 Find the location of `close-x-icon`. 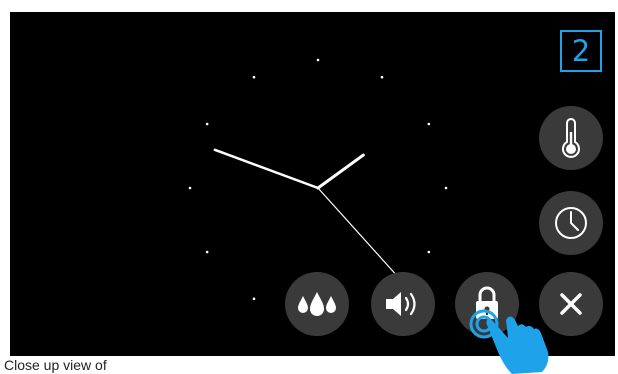

close-x-icon is located at coordinates (571, 304).